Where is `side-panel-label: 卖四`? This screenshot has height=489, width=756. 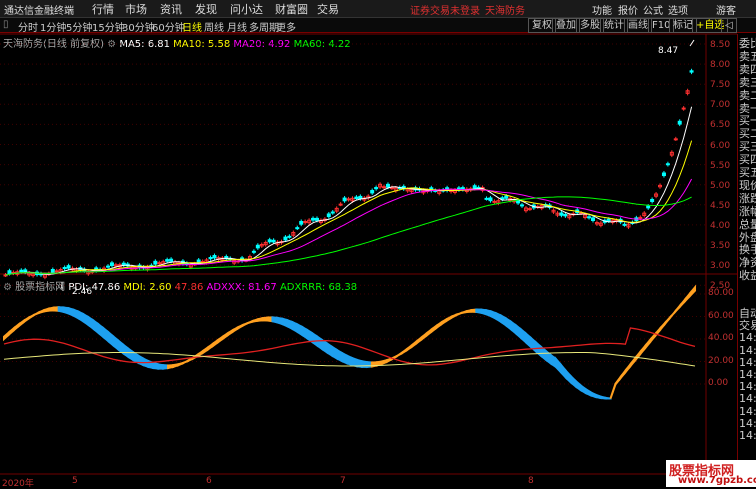
side-panel-label: 卖四 is located at coordinates (747, 69).